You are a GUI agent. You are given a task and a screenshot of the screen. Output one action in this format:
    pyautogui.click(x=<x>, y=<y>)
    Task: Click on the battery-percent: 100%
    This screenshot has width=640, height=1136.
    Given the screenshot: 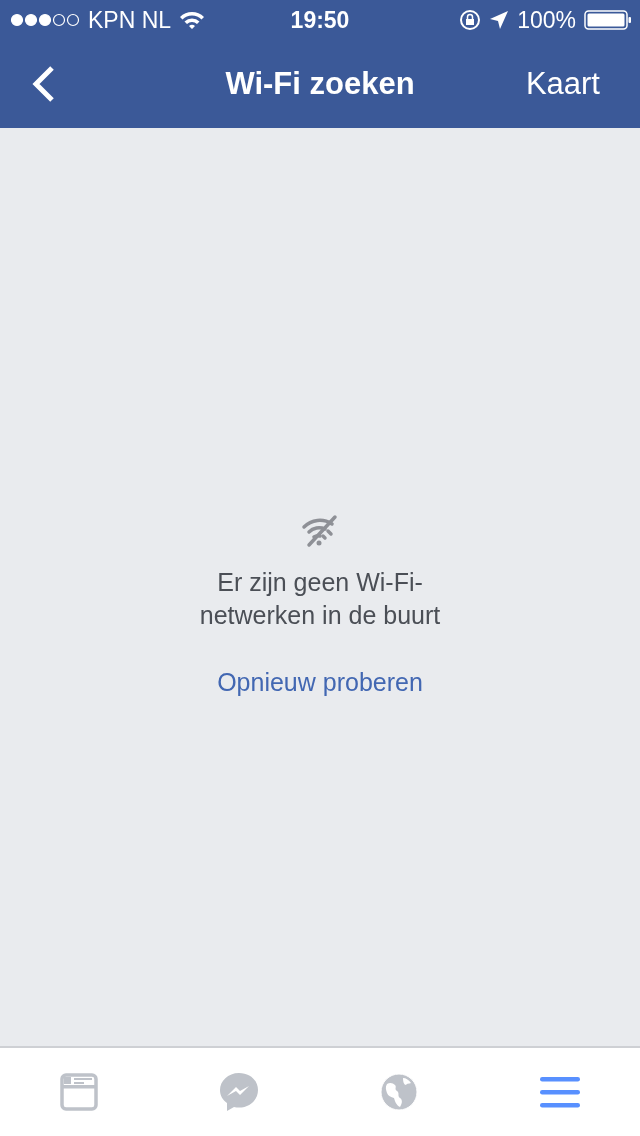 What is the action you would take?
    pyautogui.click(x=546, y=20)
    